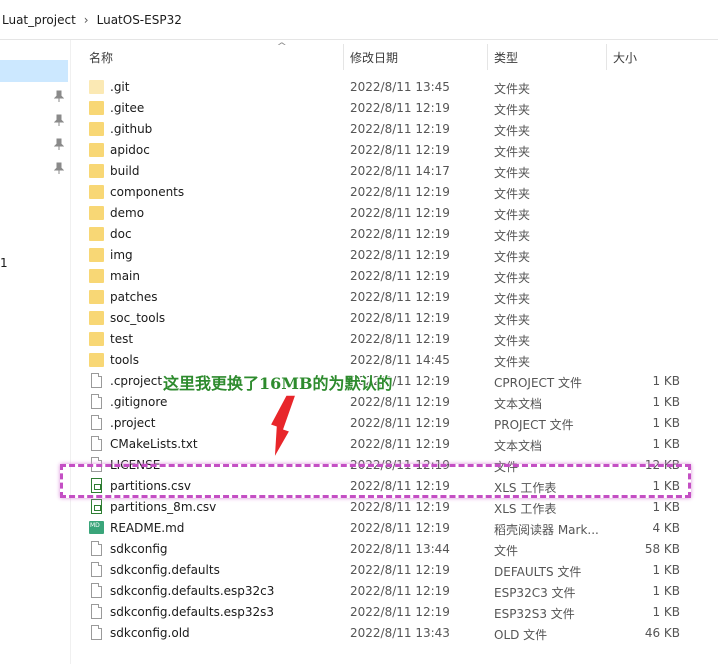 This screenshot has width=718, height=664. I want to click on column-header-size: 大小, so click(648, 57).